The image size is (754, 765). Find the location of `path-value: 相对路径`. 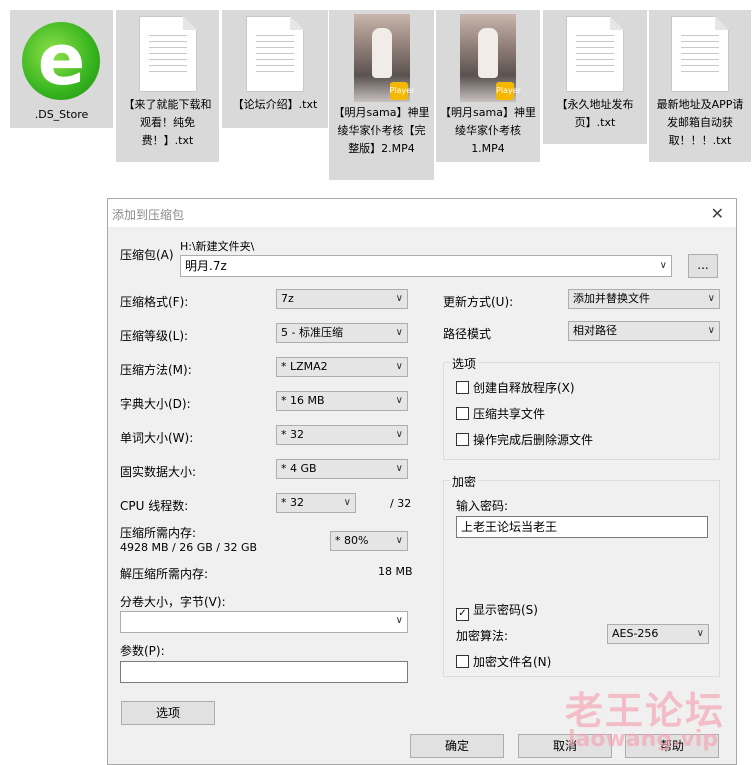

path-value: 相对路径 is located at coordinates (595, 330).